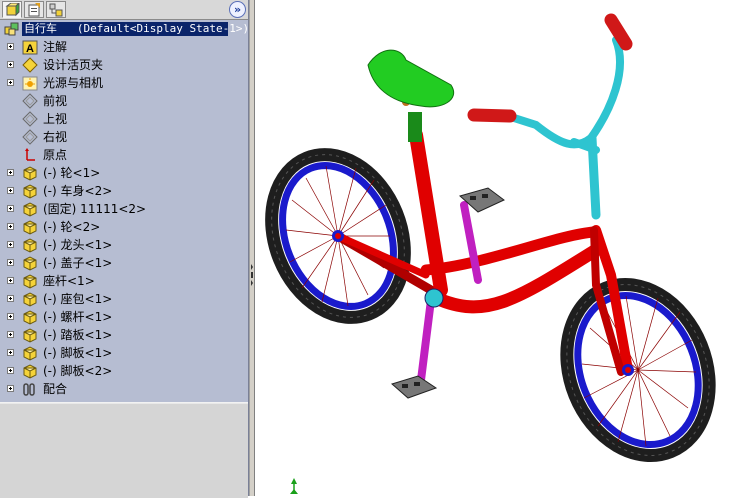 The height and width of the screenshot is (498, 731). Describe the element at coordinates (78, 317) in the screenshot. I see `tree-item-label: (-) 螺杆<1>` at that location.